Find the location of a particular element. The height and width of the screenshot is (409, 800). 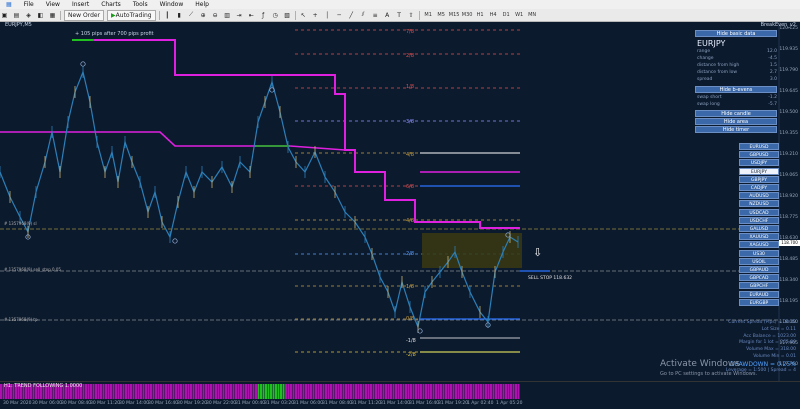

pair-button-xauusd: XAUUSD is located at coordinates (759, 237).